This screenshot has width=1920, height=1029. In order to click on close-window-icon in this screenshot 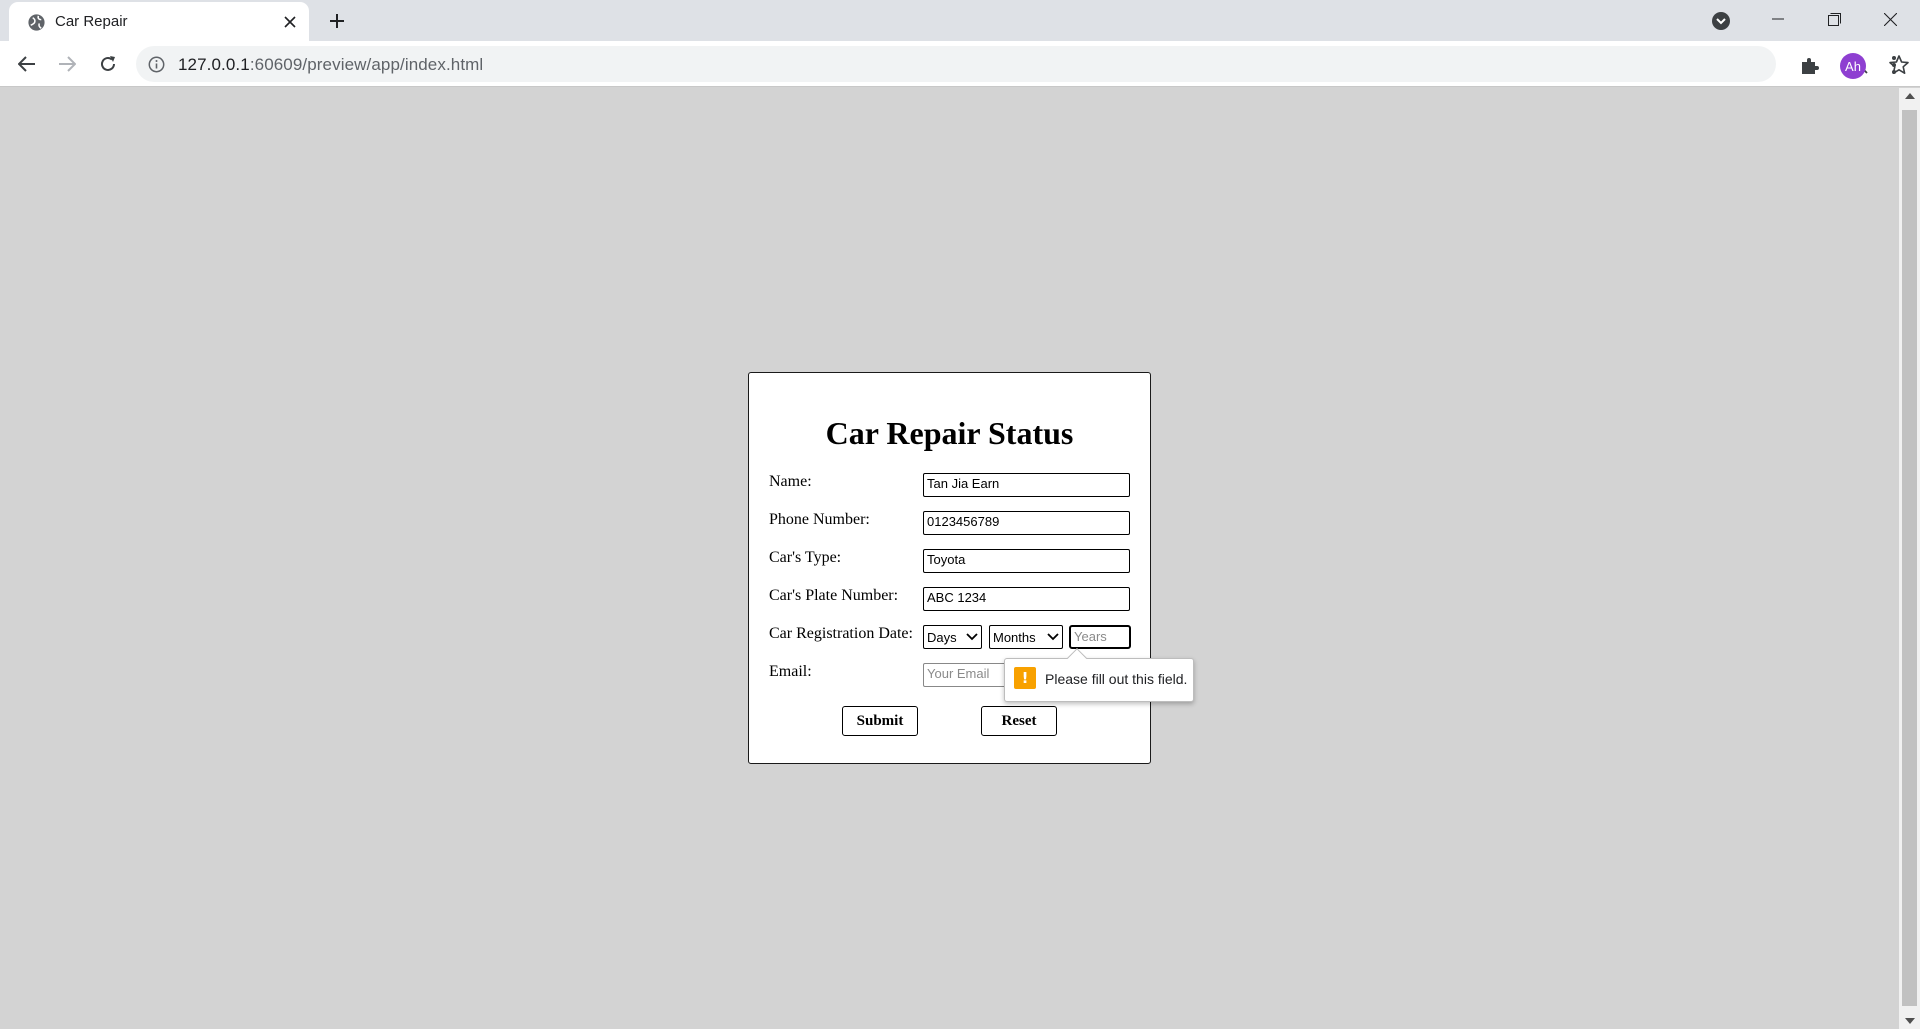, I will do `click(1890, 19)`.